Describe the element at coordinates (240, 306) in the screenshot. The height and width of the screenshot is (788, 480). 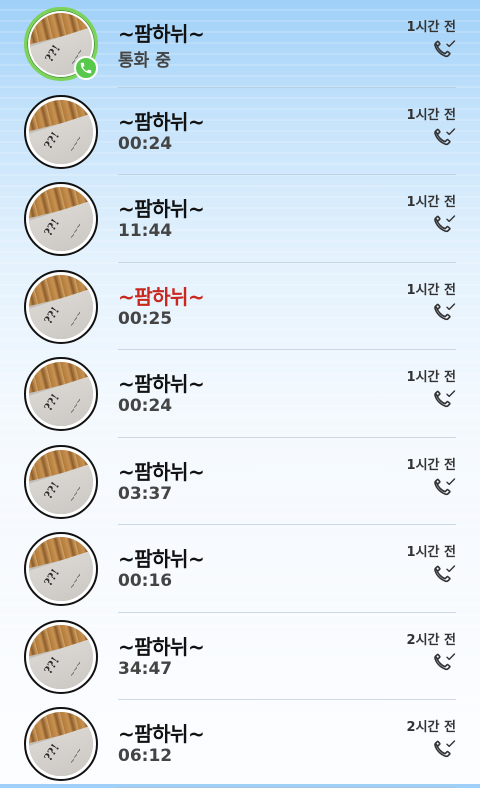
I see `call-row: ??! ~~~ ~팜하뉘~ 00:25 1시간 전` at that location.